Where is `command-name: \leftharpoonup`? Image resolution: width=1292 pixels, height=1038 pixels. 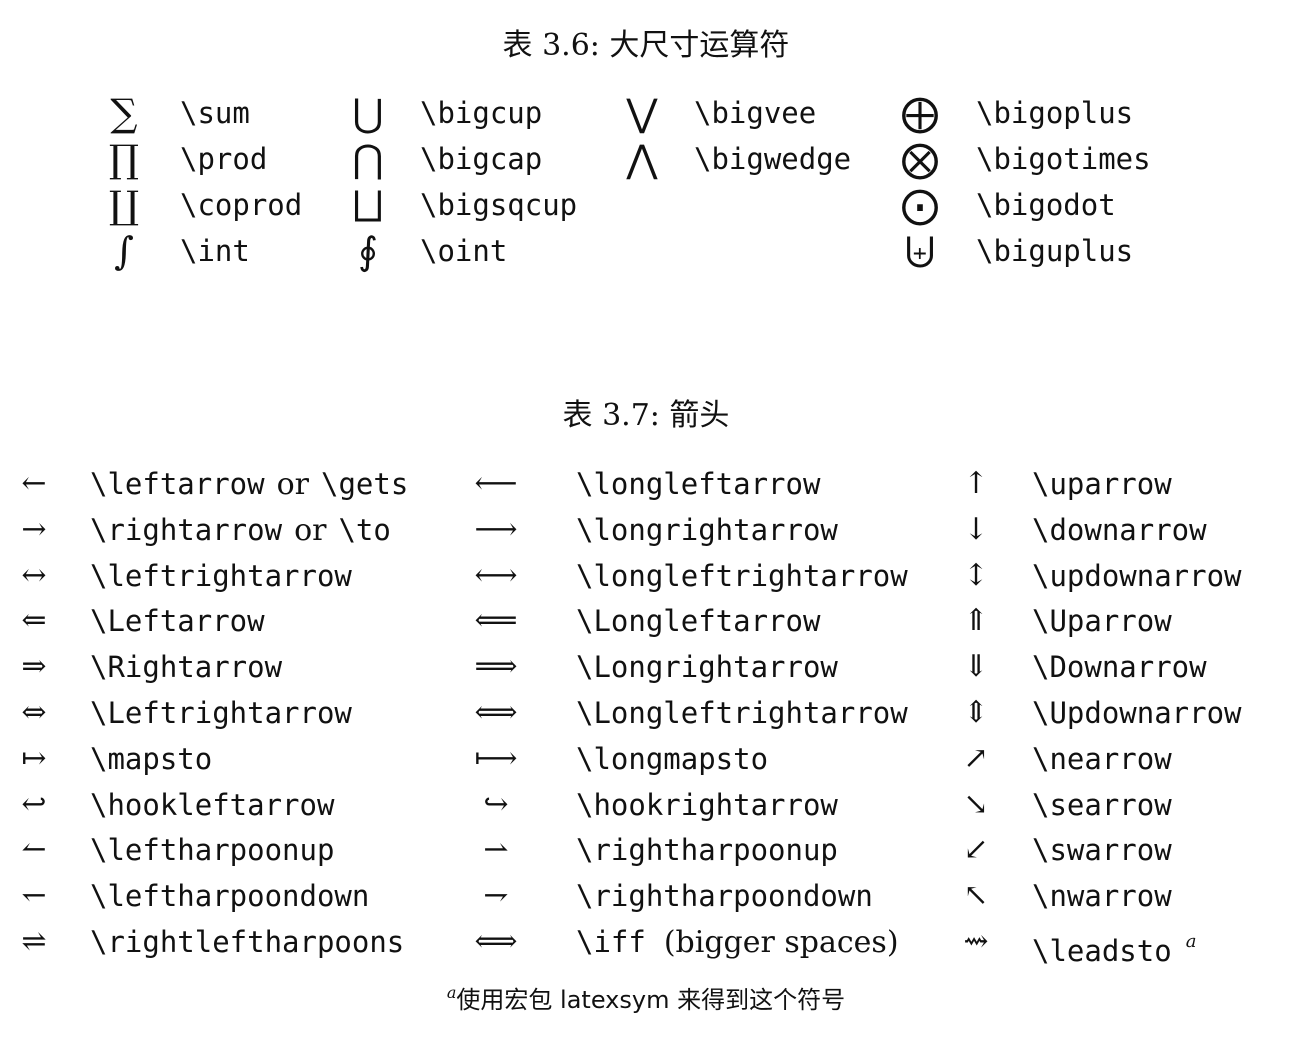 command-name: \leftharpoonup is located at coordinates (212, 850).